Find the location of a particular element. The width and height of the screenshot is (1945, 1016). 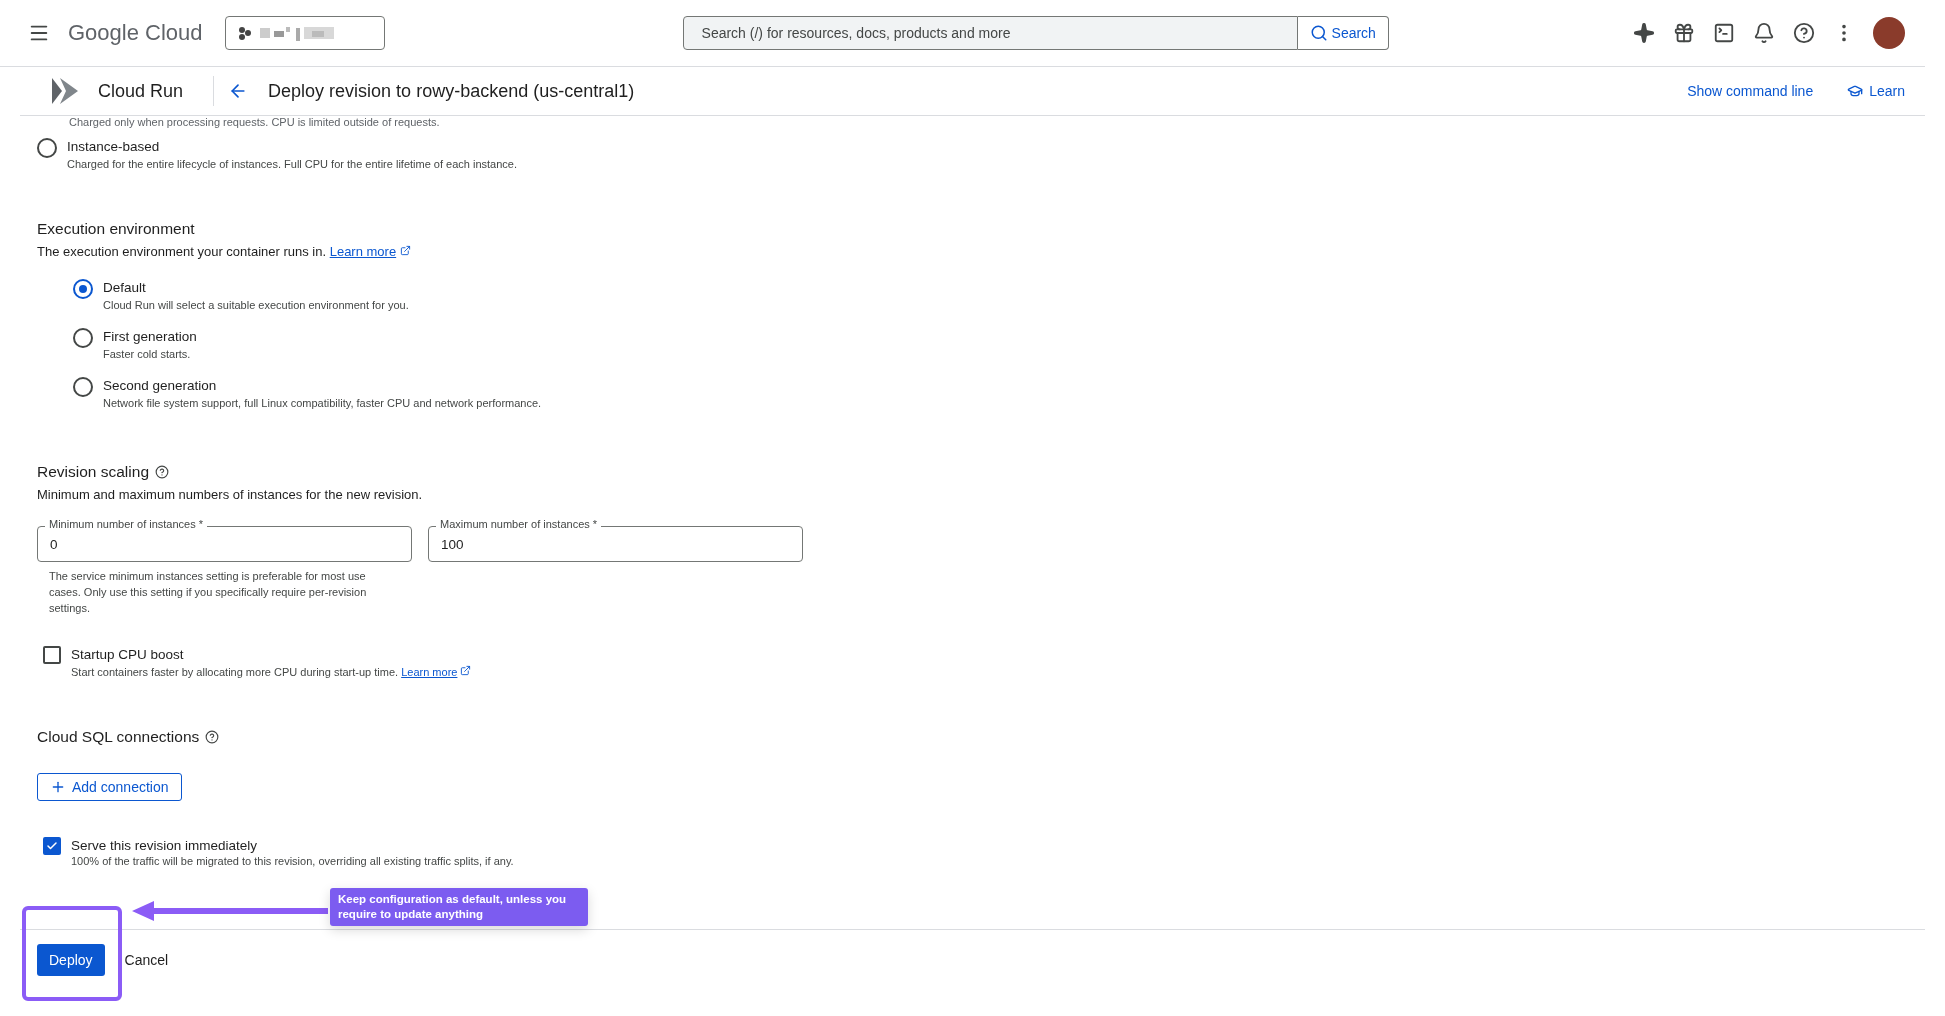

search-field: Search (/) for resources, docs, products and more is located at coordinates (990, 33).